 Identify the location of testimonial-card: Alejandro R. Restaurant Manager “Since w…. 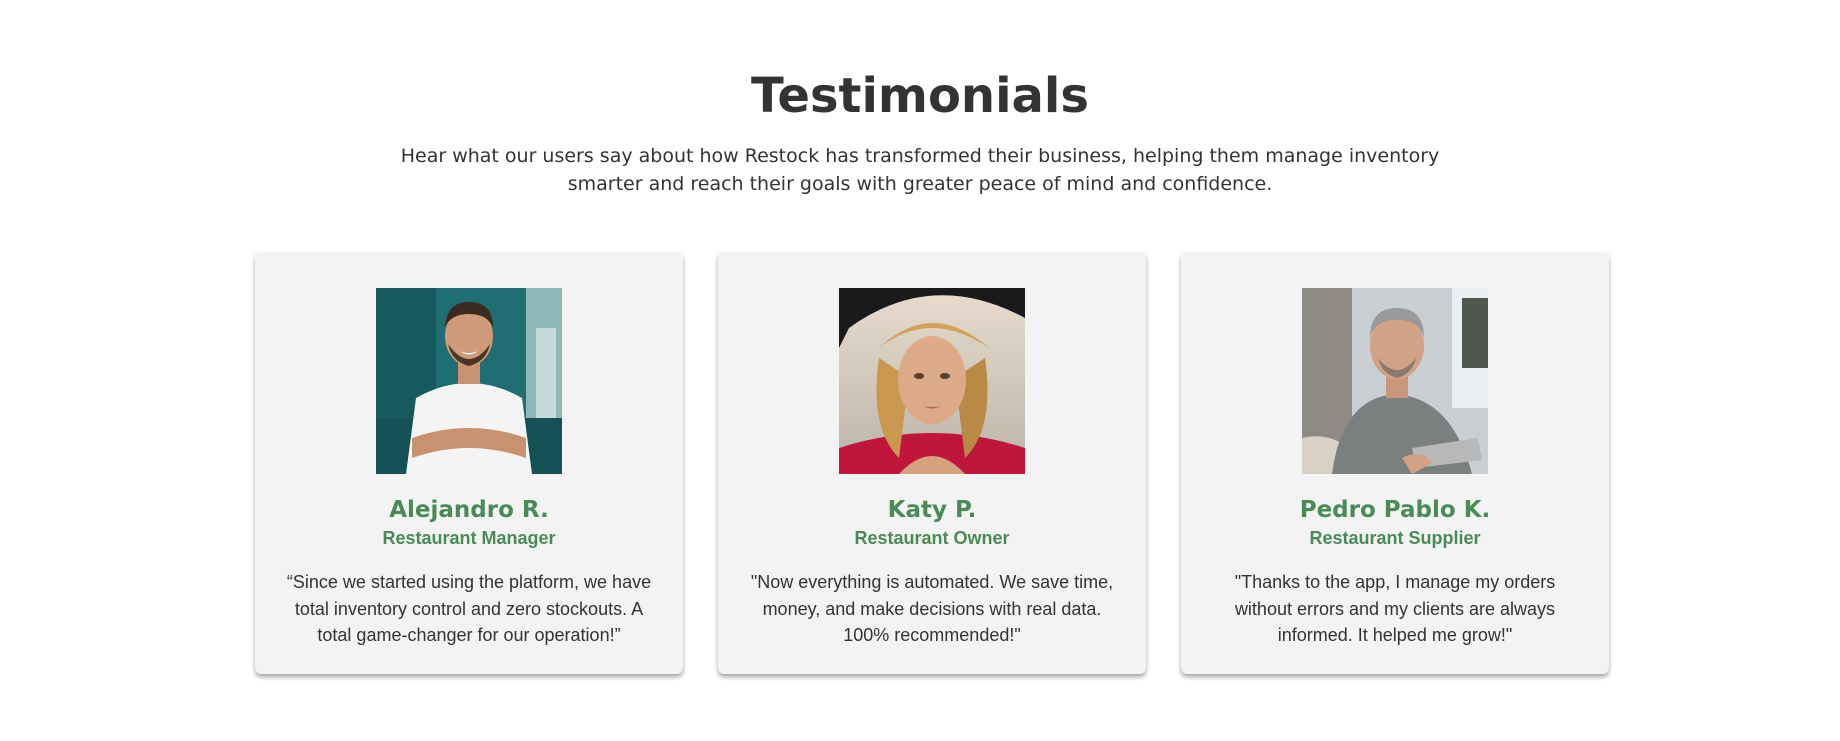
(469, 463).